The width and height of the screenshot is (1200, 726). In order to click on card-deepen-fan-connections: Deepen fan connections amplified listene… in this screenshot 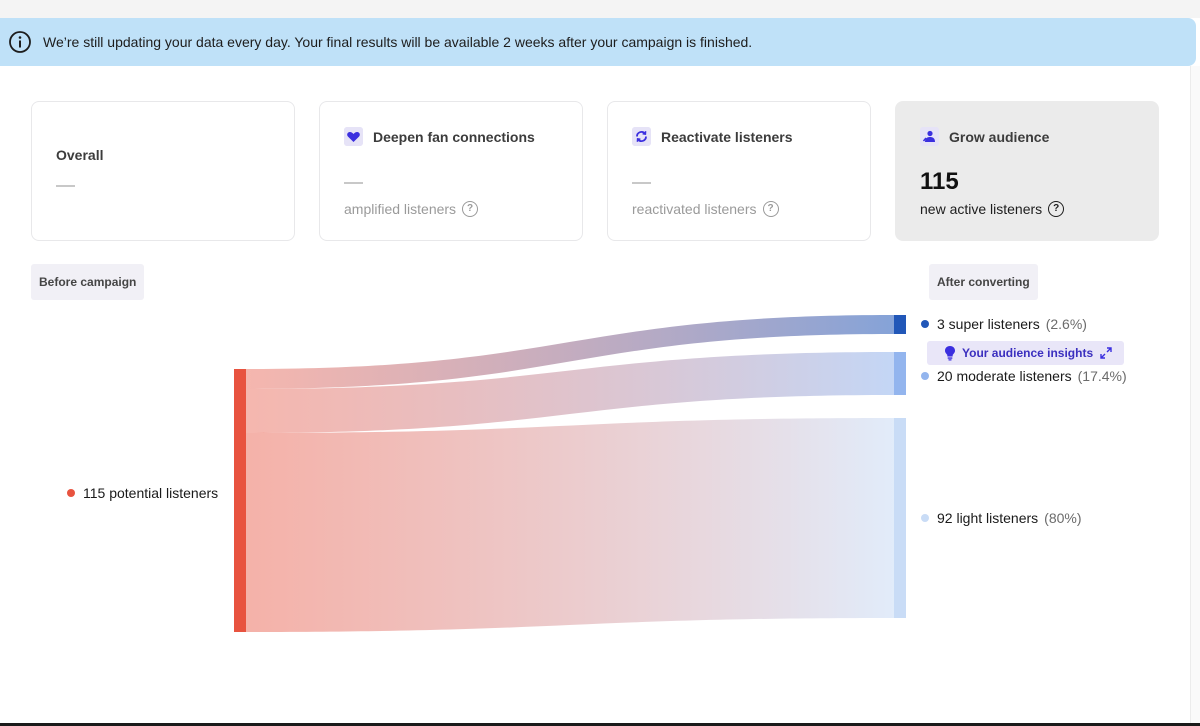, I will do `click(451, 171)`.